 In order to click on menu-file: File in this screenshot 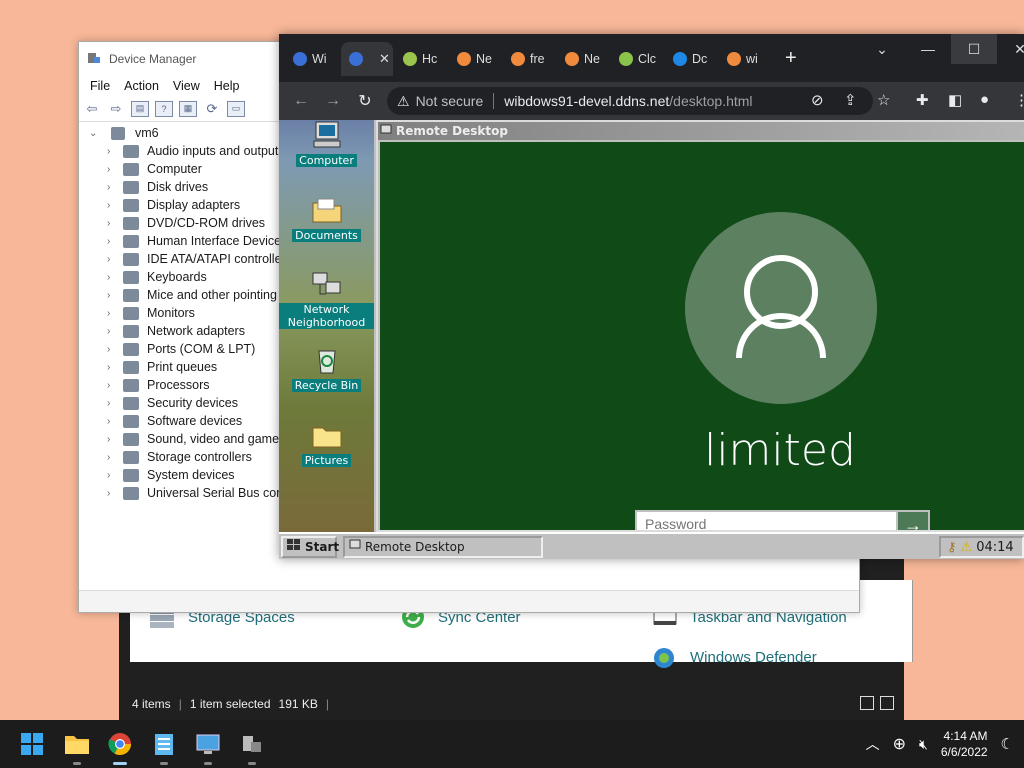, I will do `click(100, 86)`.